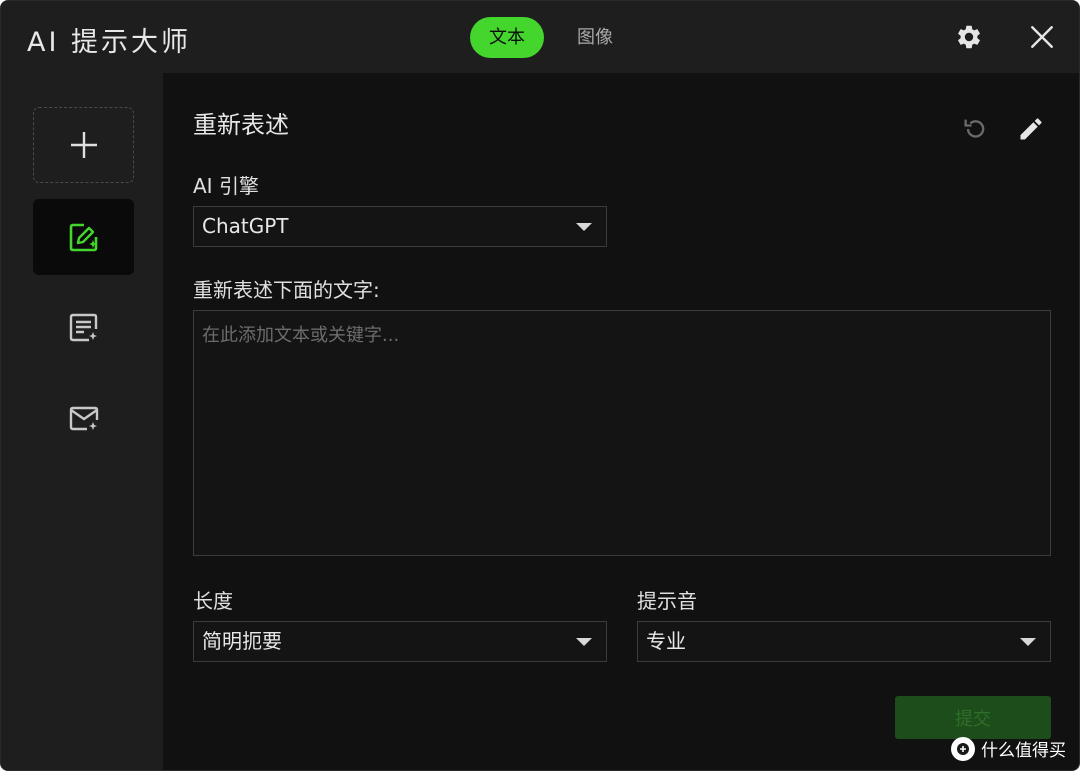 The width and height of the screenshot is (1080, 771). I want to click on input-label: 重新表述下面的文字:, so click(286, 290).